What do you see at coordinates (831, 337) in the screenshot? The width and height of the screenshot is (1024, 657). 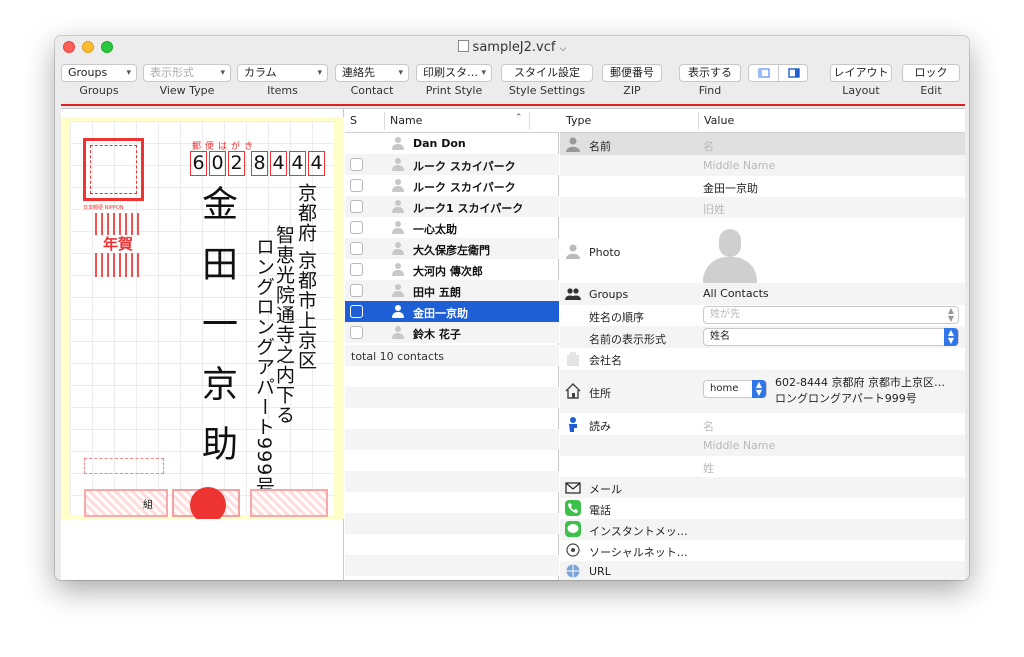 I see `display-format-select: 姓名 ▲ ▼` at bounding box center [831, 337].